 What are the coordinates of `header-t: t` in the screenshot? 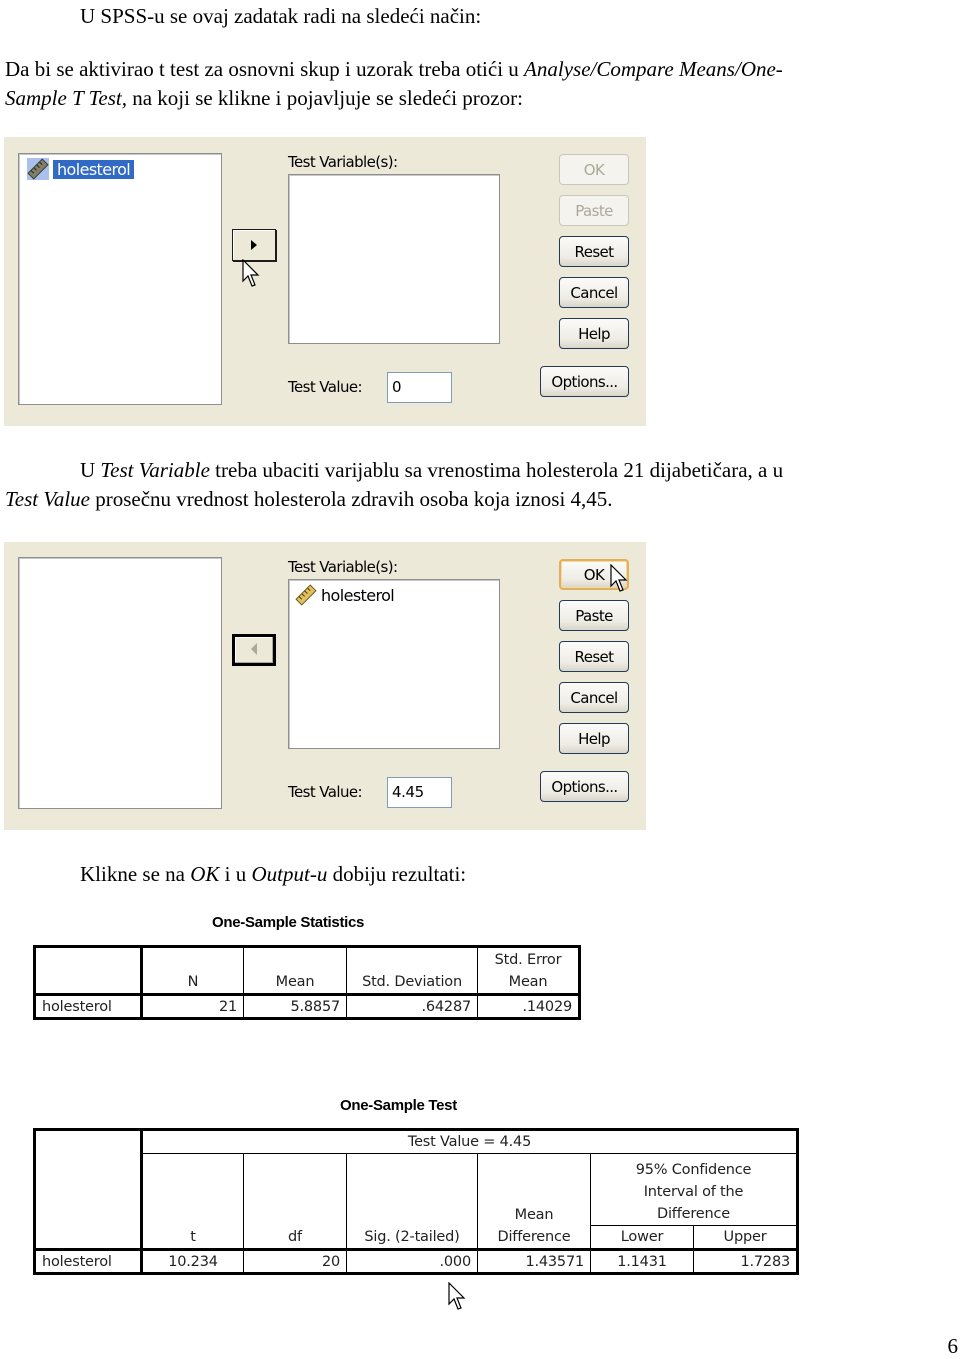 It's located at (192, 1201).